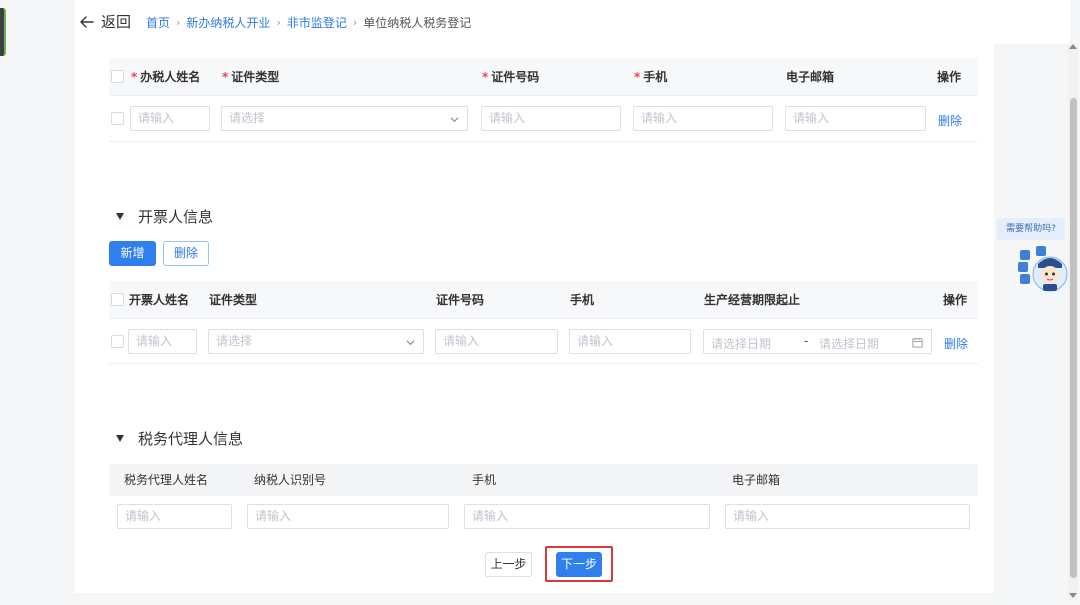  I want to click on kaipiao-add-button: 新增, so click(132, 253).